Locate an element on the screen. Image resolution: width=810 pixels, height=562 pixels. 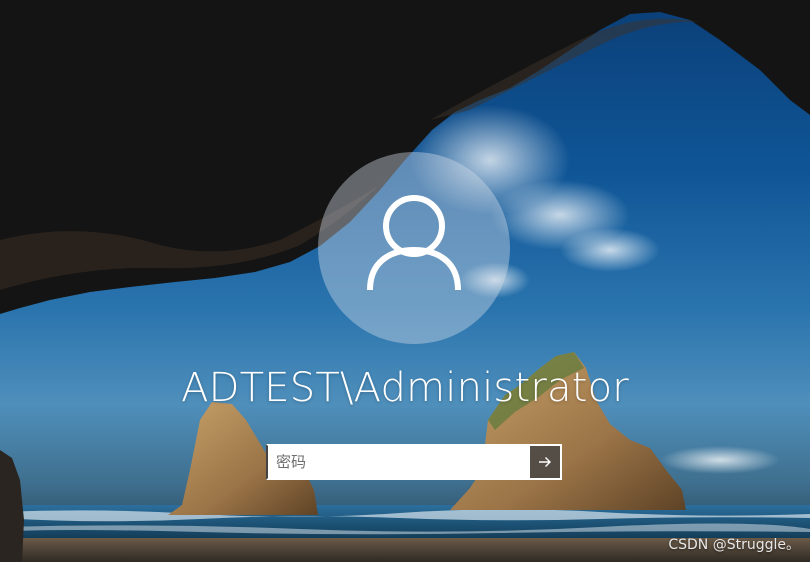
arrow-right-icon is located at coordinates (545, 462).